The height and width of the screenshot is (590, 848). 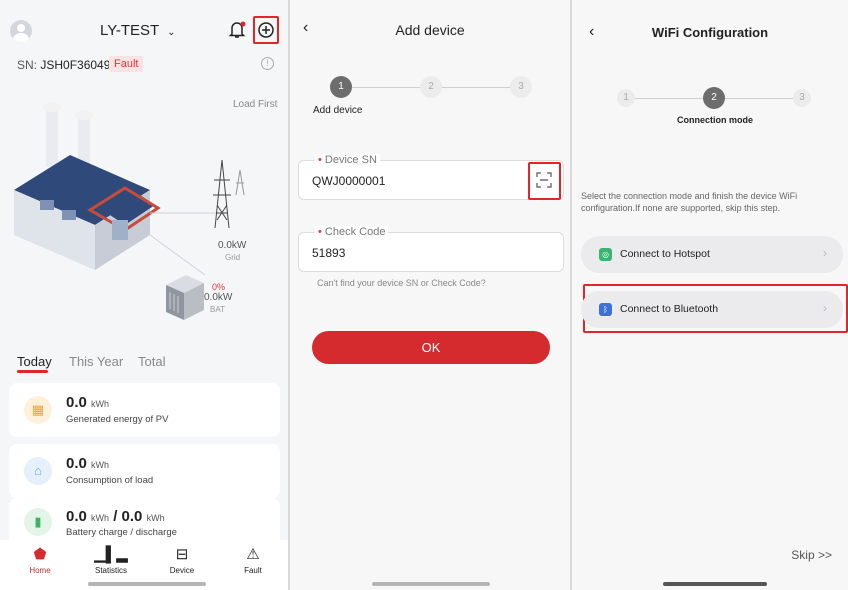 What do you see at coordinates (710, 32) in the screenshot?
I see `page-title: WiFi Configuration` at bounding box center [710, 32].